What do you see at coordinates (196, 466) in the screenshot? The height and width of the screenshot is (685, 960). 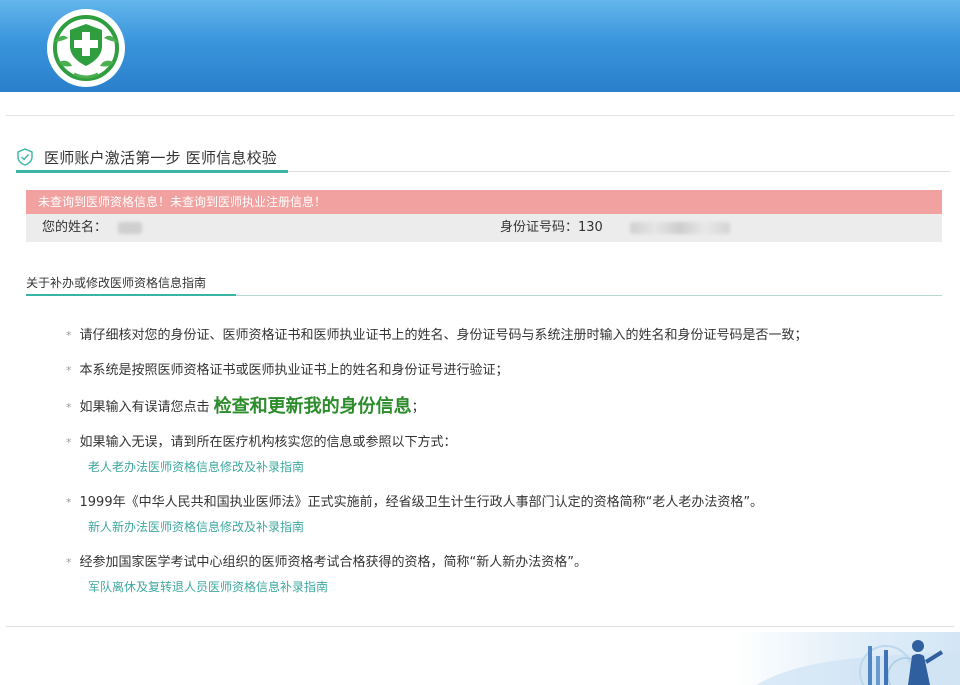 I see `old-rule-guide-link: 老人老办法医师资格信息修改及补录指南` at bounding box center [196, 466].